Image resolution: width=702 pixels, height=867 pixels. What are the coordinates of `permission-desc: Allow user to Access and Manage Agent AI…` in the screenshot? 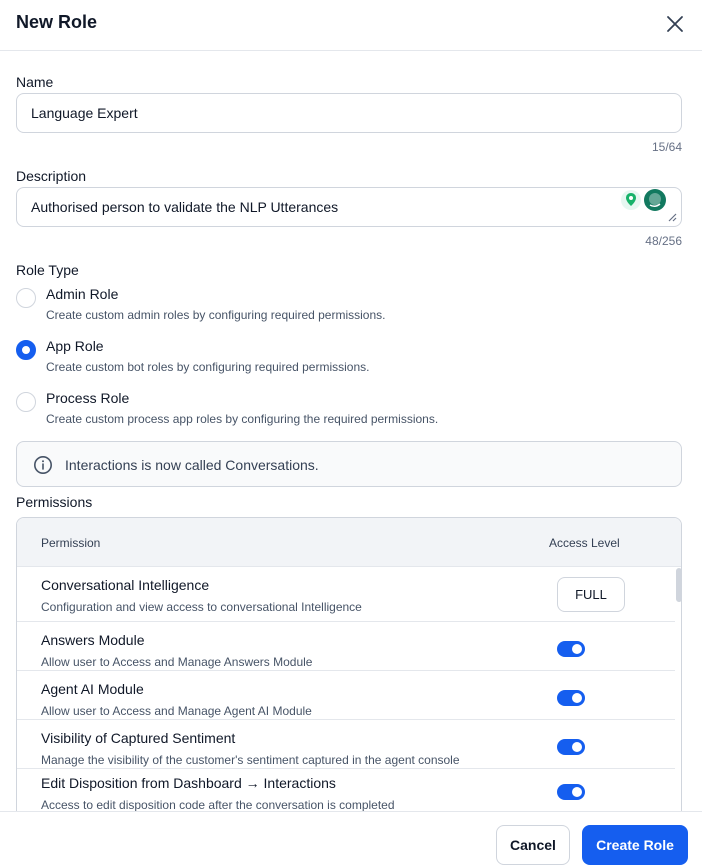 It's located at (176, 711).